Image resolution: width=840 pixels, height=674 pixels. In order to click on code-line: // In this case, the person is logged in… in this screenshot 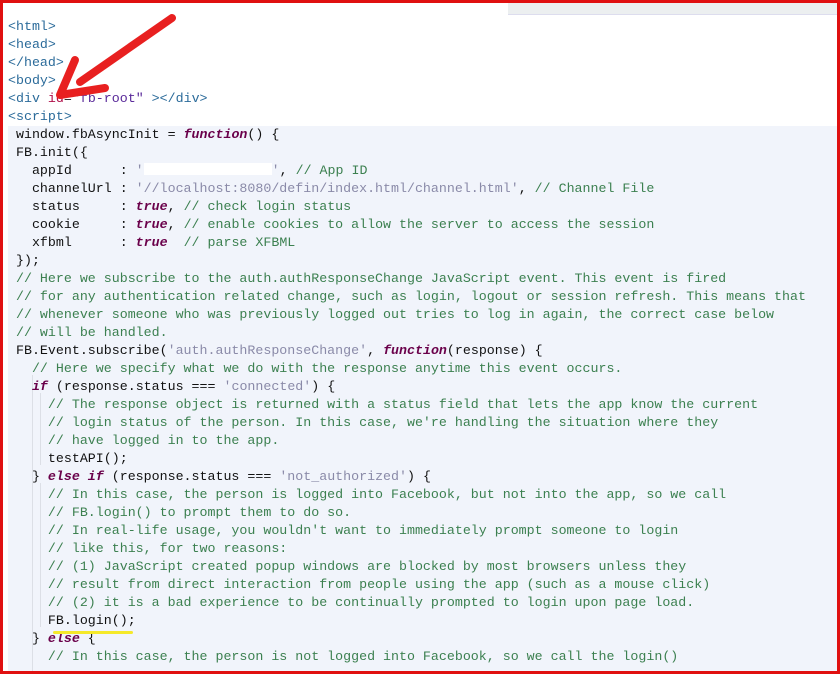, I will do `click(407, 495)`.